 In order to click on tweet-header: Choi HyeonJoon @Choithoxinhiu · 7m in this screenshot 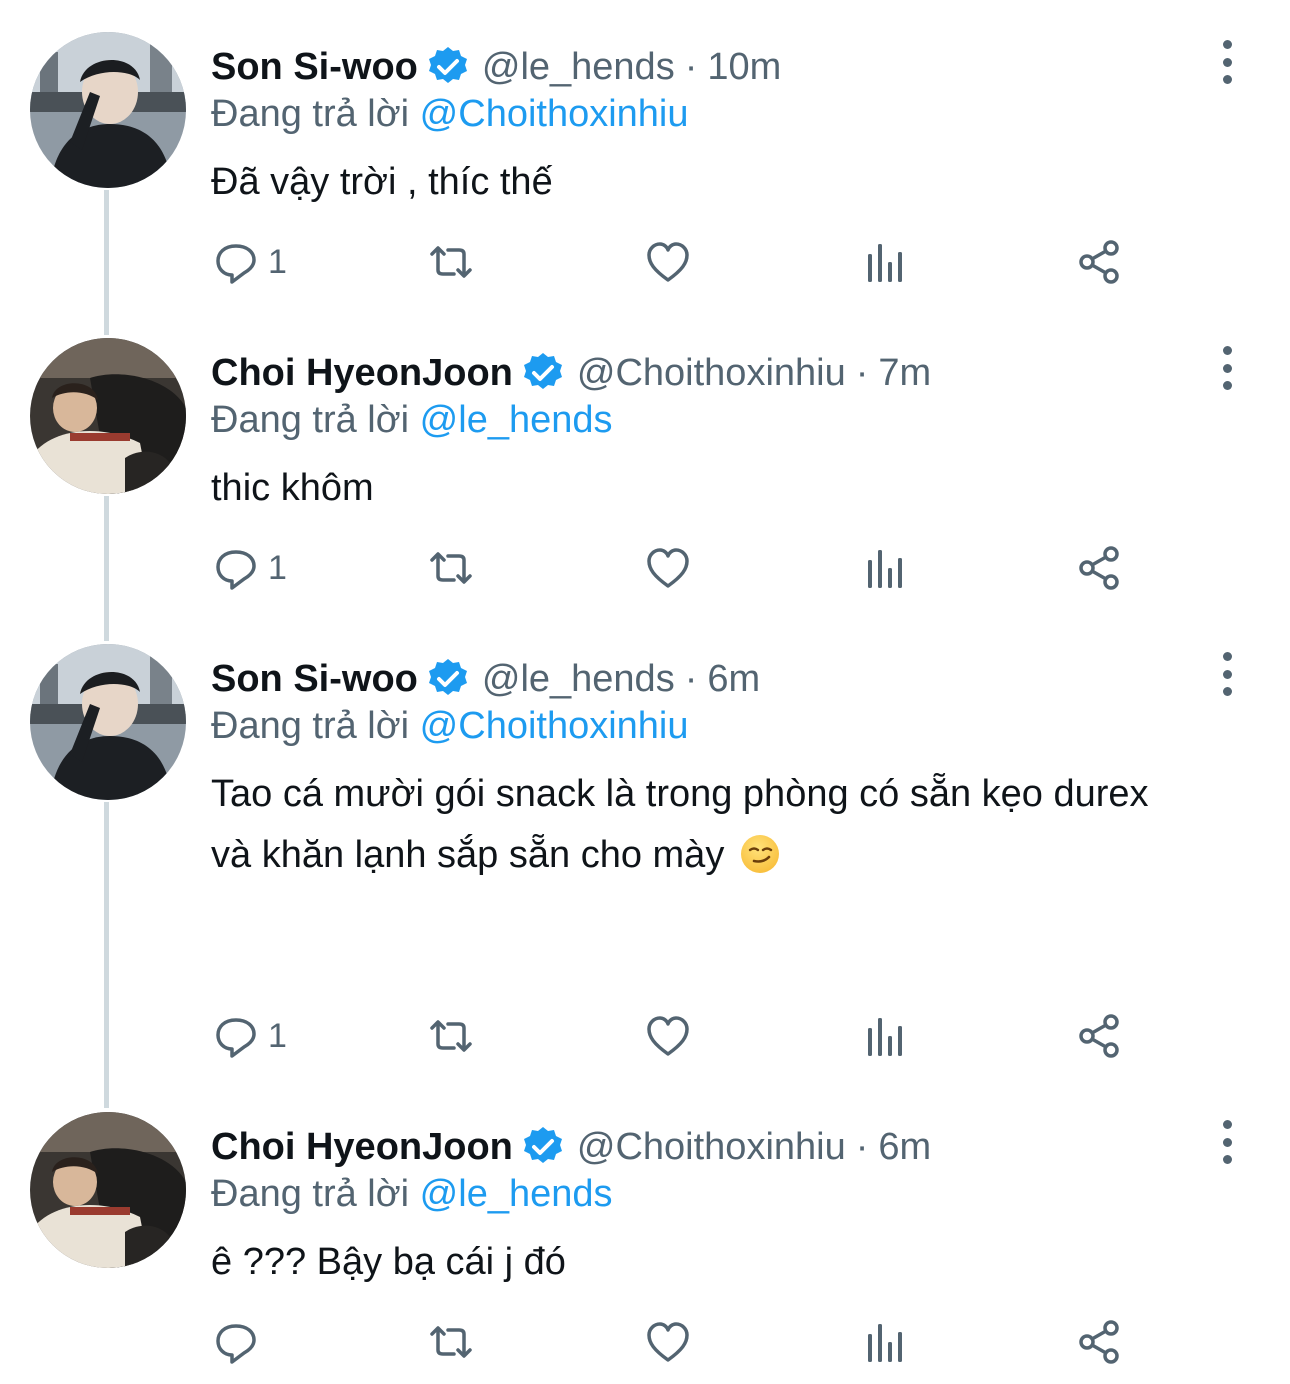, I will do `click(571, 373)`.